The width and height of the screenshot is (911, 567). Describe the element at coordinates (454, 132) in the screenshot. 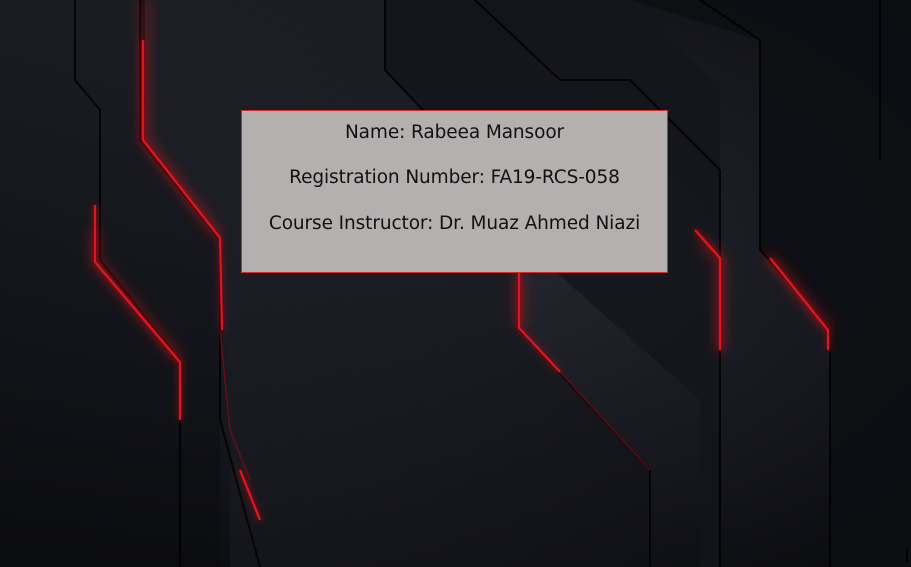

I see `student-name-text: Name: Rabeea Mansoor` at that location.